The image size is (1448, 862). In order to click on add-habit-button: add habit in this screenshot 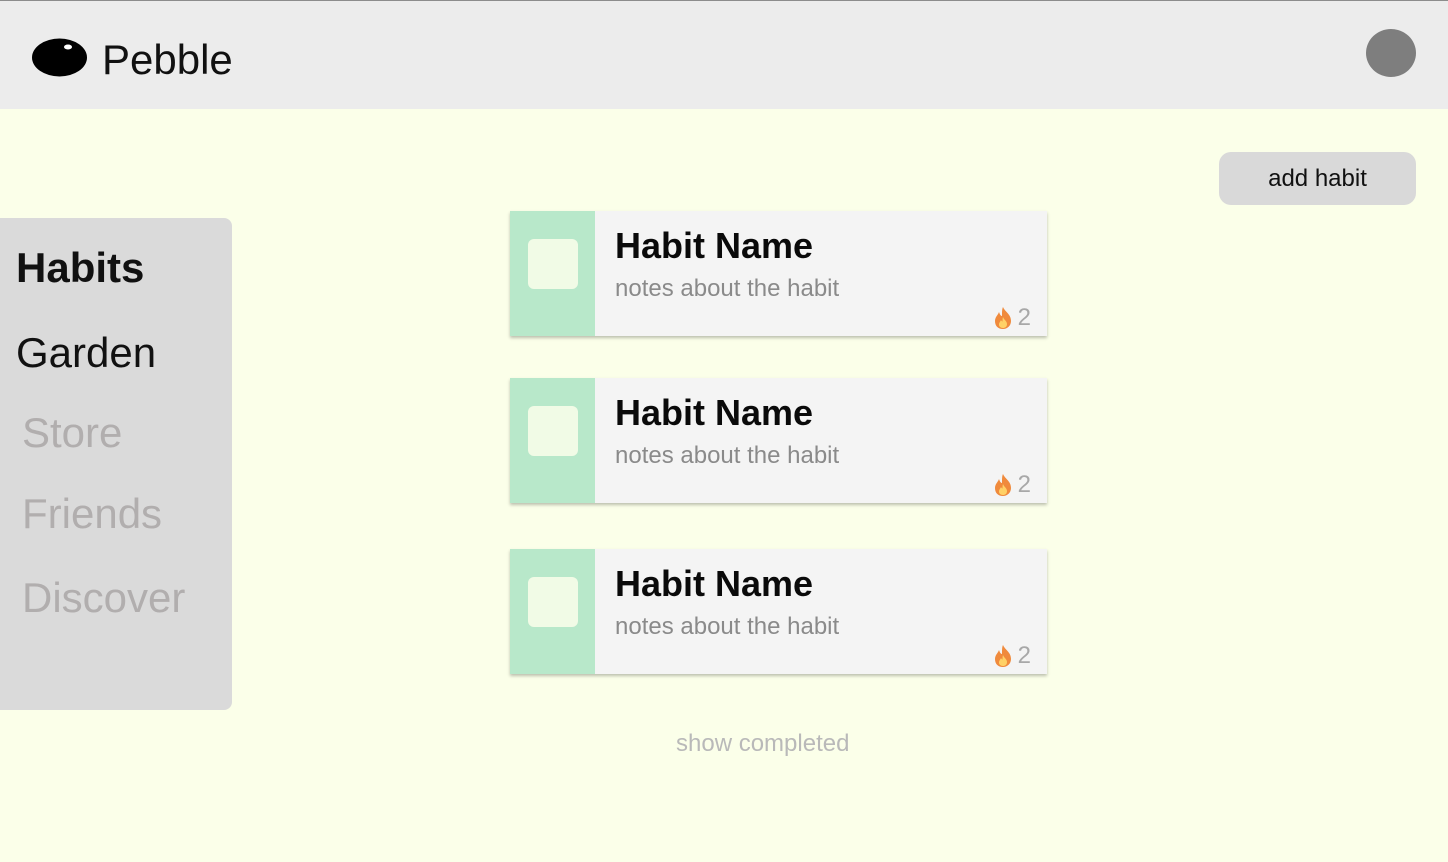, I will do `click(1317, 178)`.